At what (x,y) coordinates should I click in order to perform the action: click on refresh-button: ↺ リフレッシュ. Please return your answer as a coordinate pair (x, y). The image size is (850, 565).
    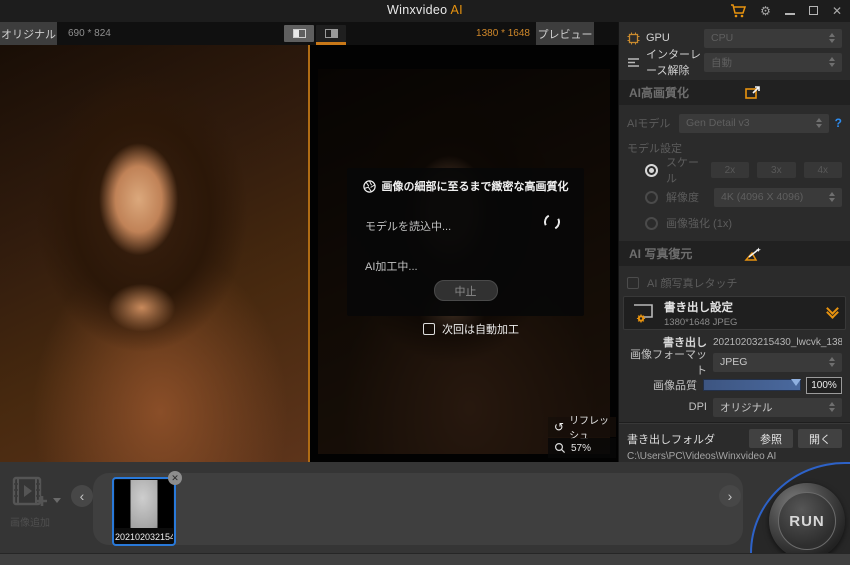
    Looking at the image, I should click on (582, 429).